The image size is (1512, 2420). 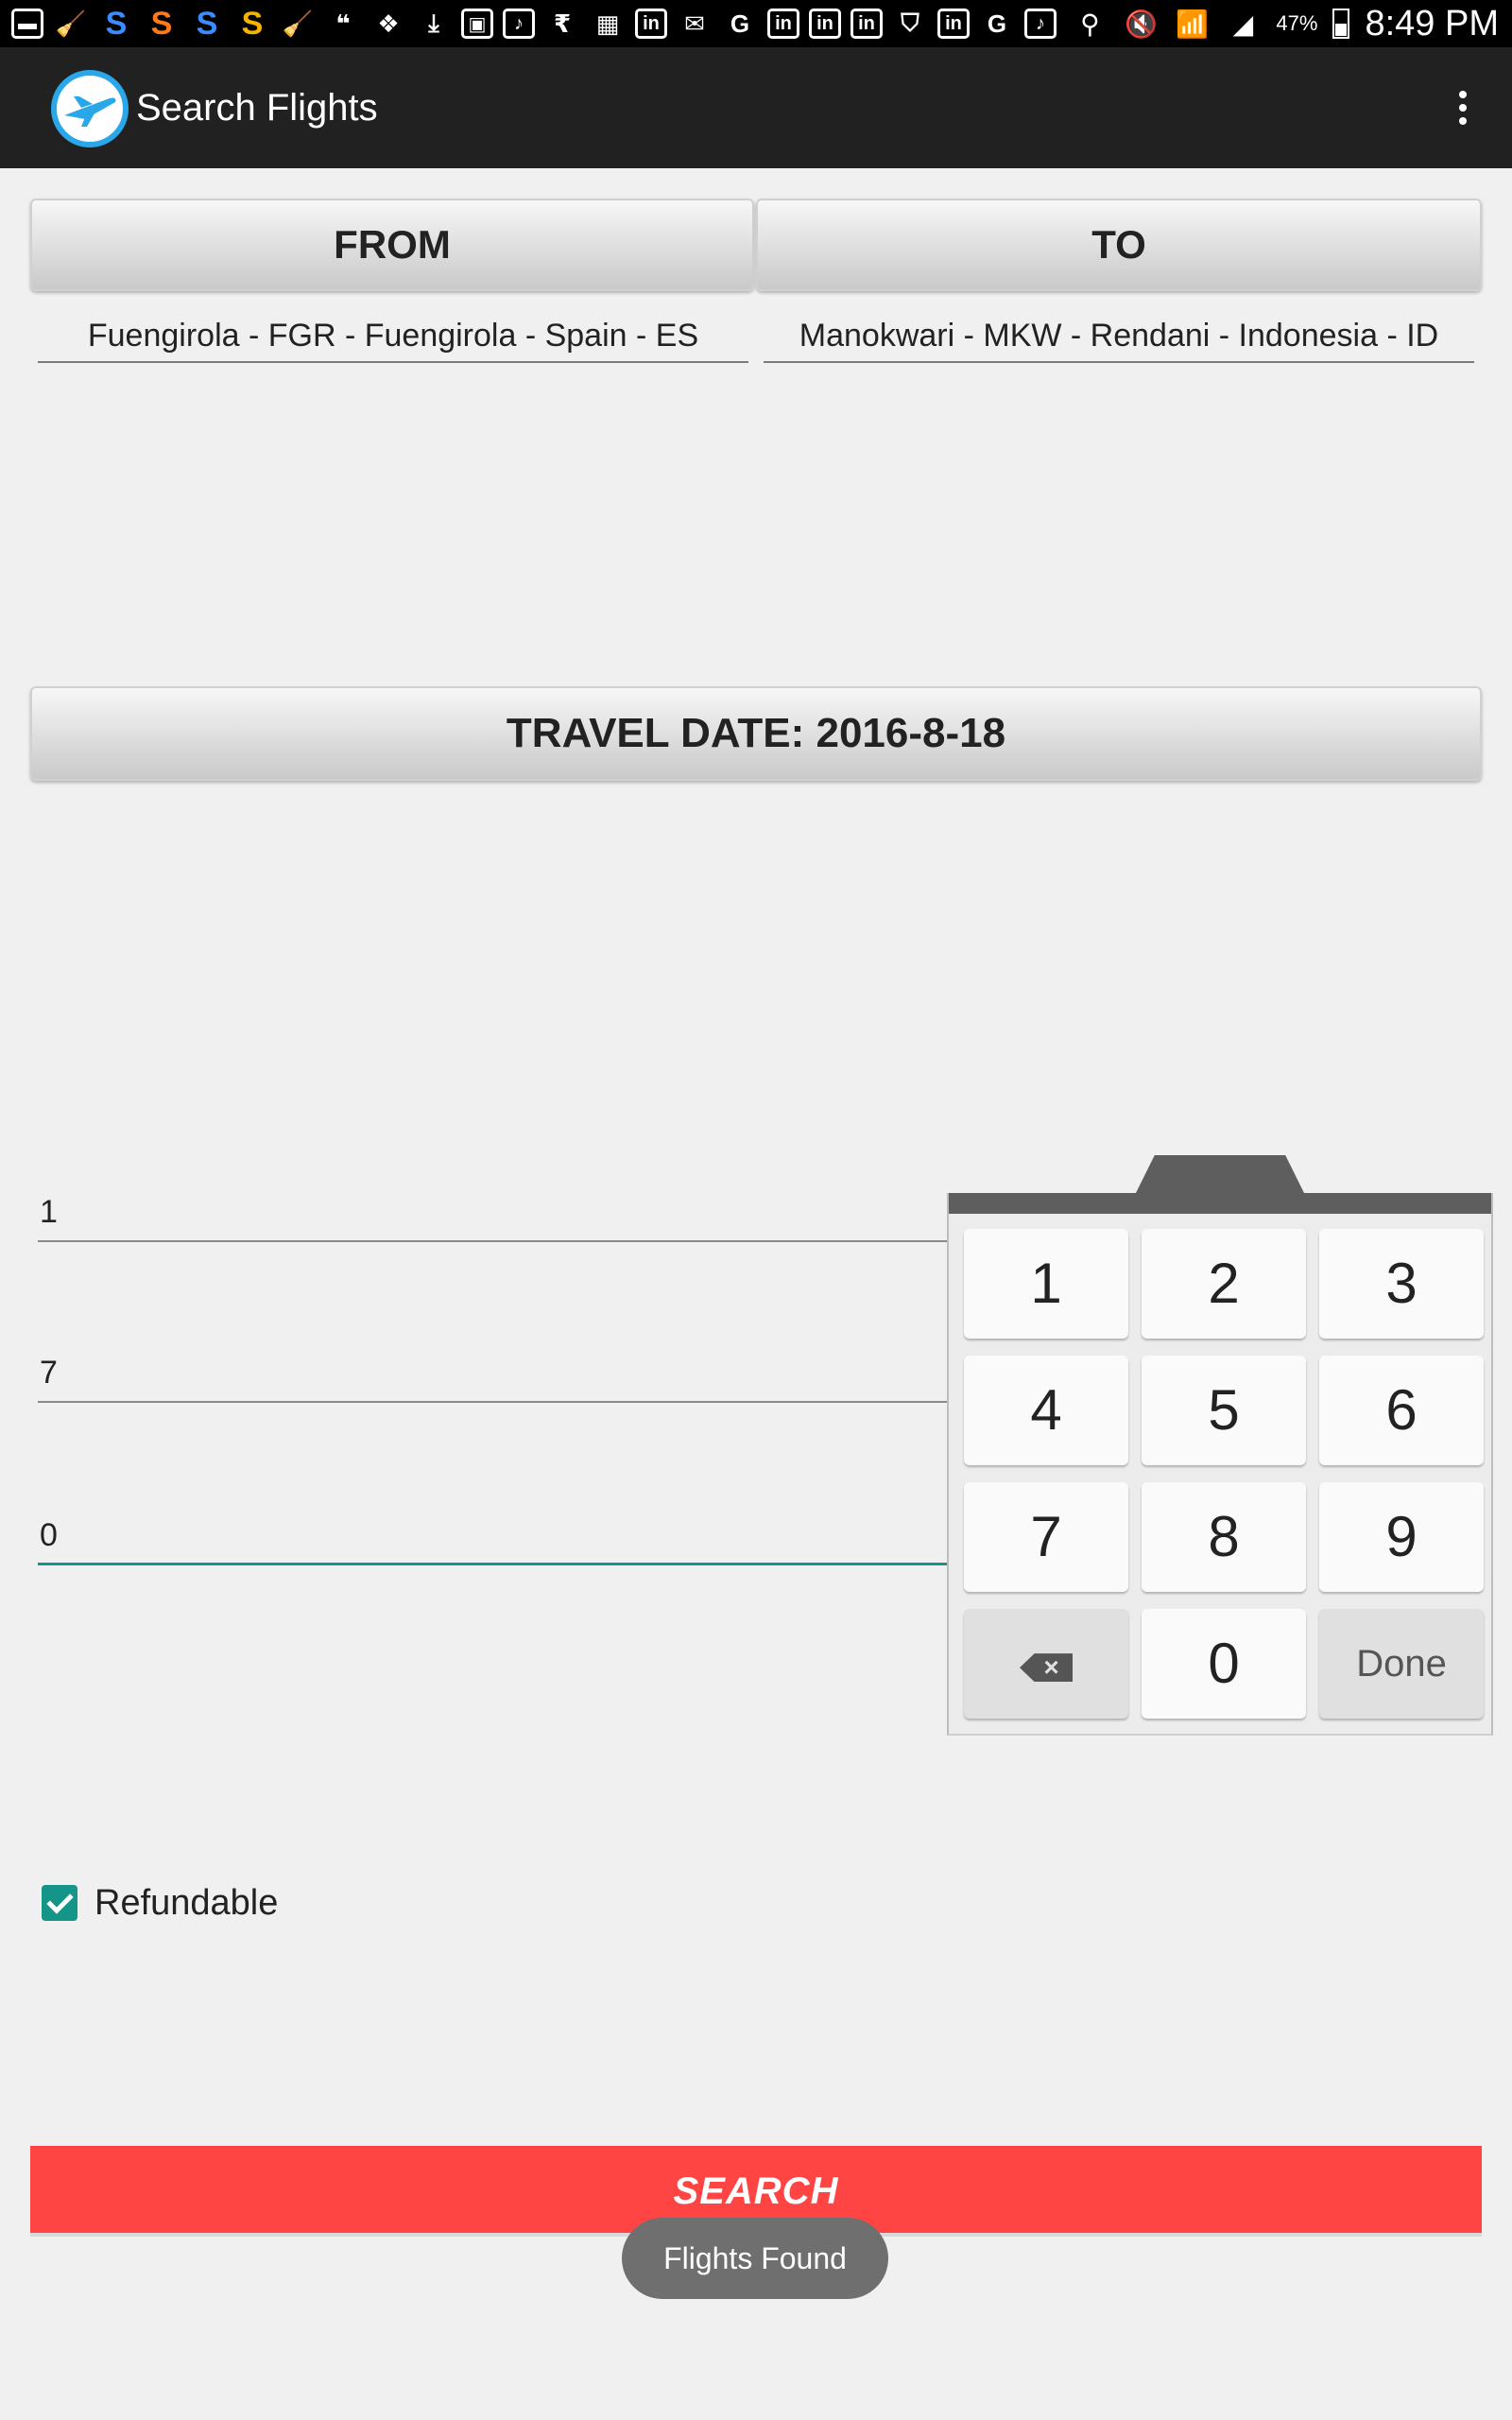 I want to click on game-icon: ▦, so click(x=607, y=24).